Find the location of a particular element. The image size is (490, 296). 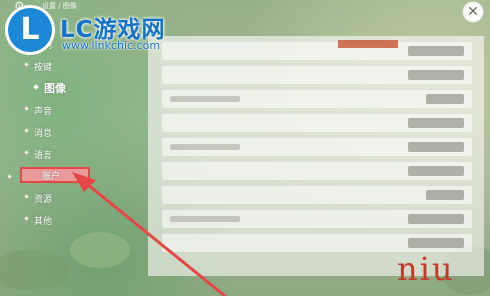

sidebar-item-resources: 资源 is located at coordinates (38, 198).